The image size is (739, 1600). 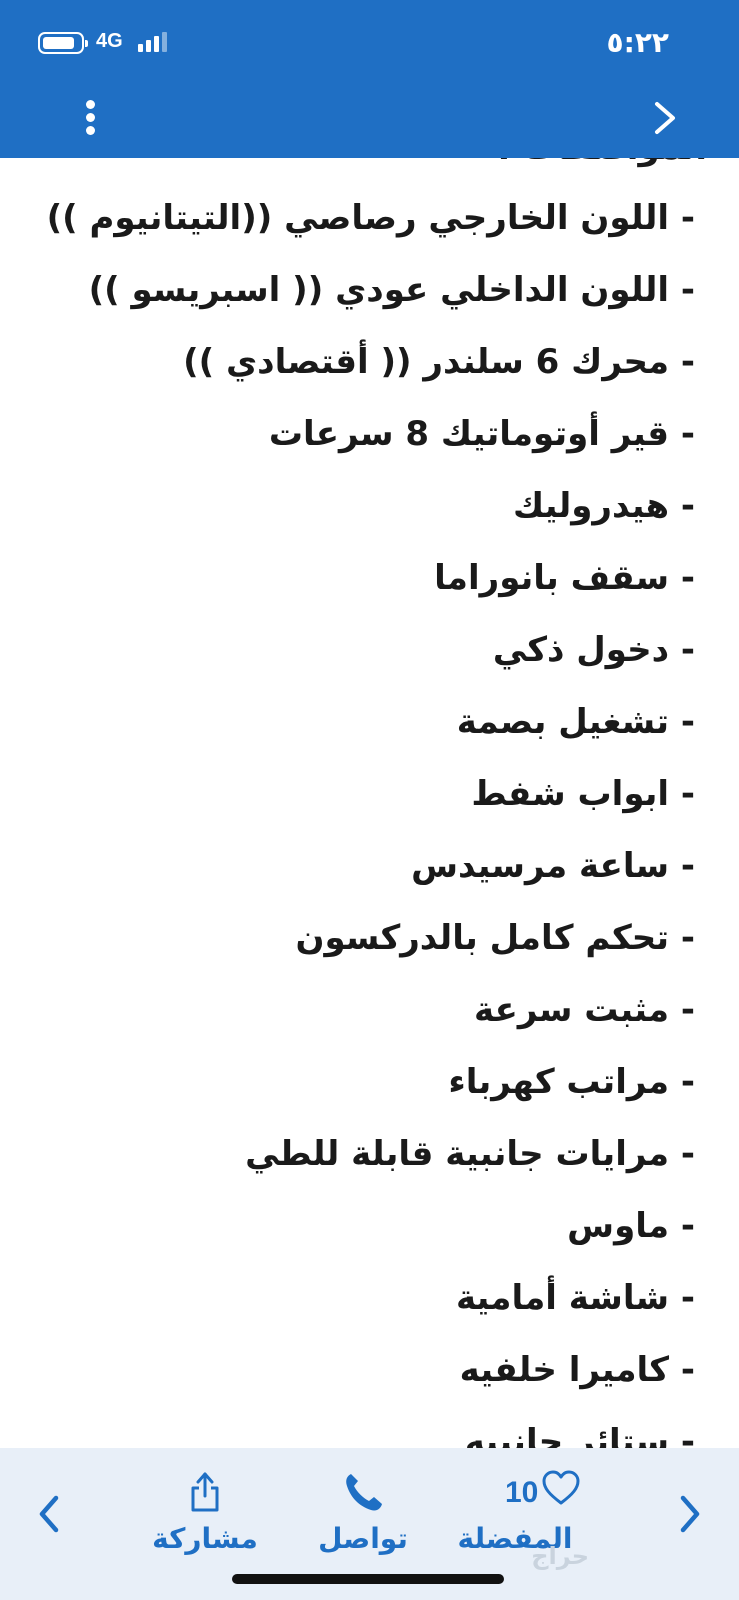 I want to click on battery-level-fill, so click(x=58, y=43).